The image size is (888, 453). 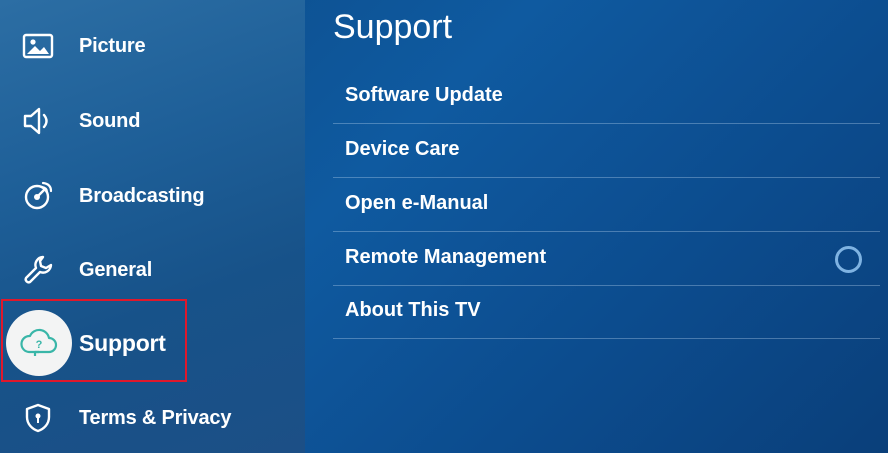 I want to click on menu-item-label: Device Care, so click(x=402, y=149).